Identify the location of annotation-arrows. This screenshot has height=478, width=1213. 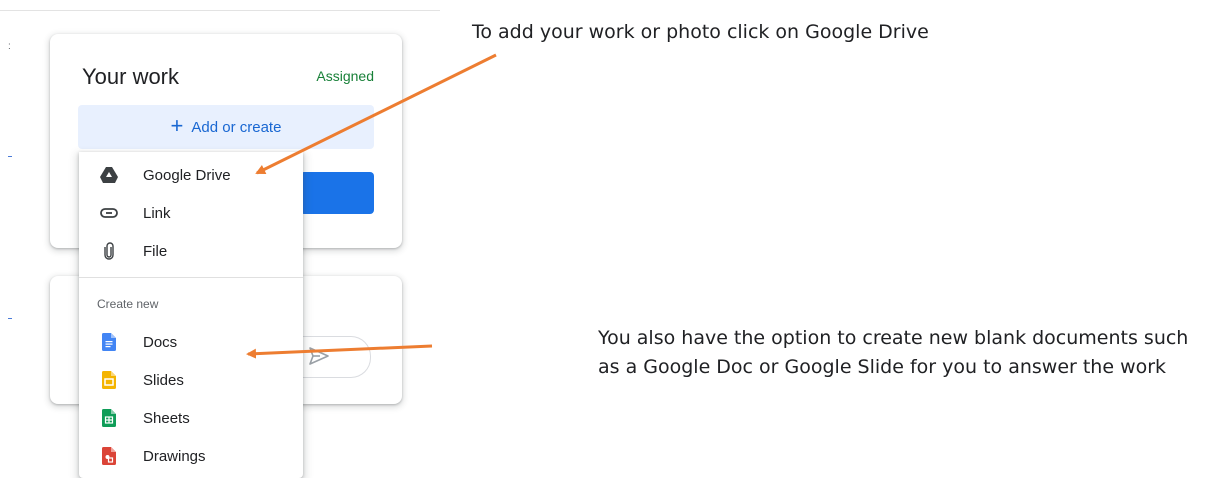
(371, 206).